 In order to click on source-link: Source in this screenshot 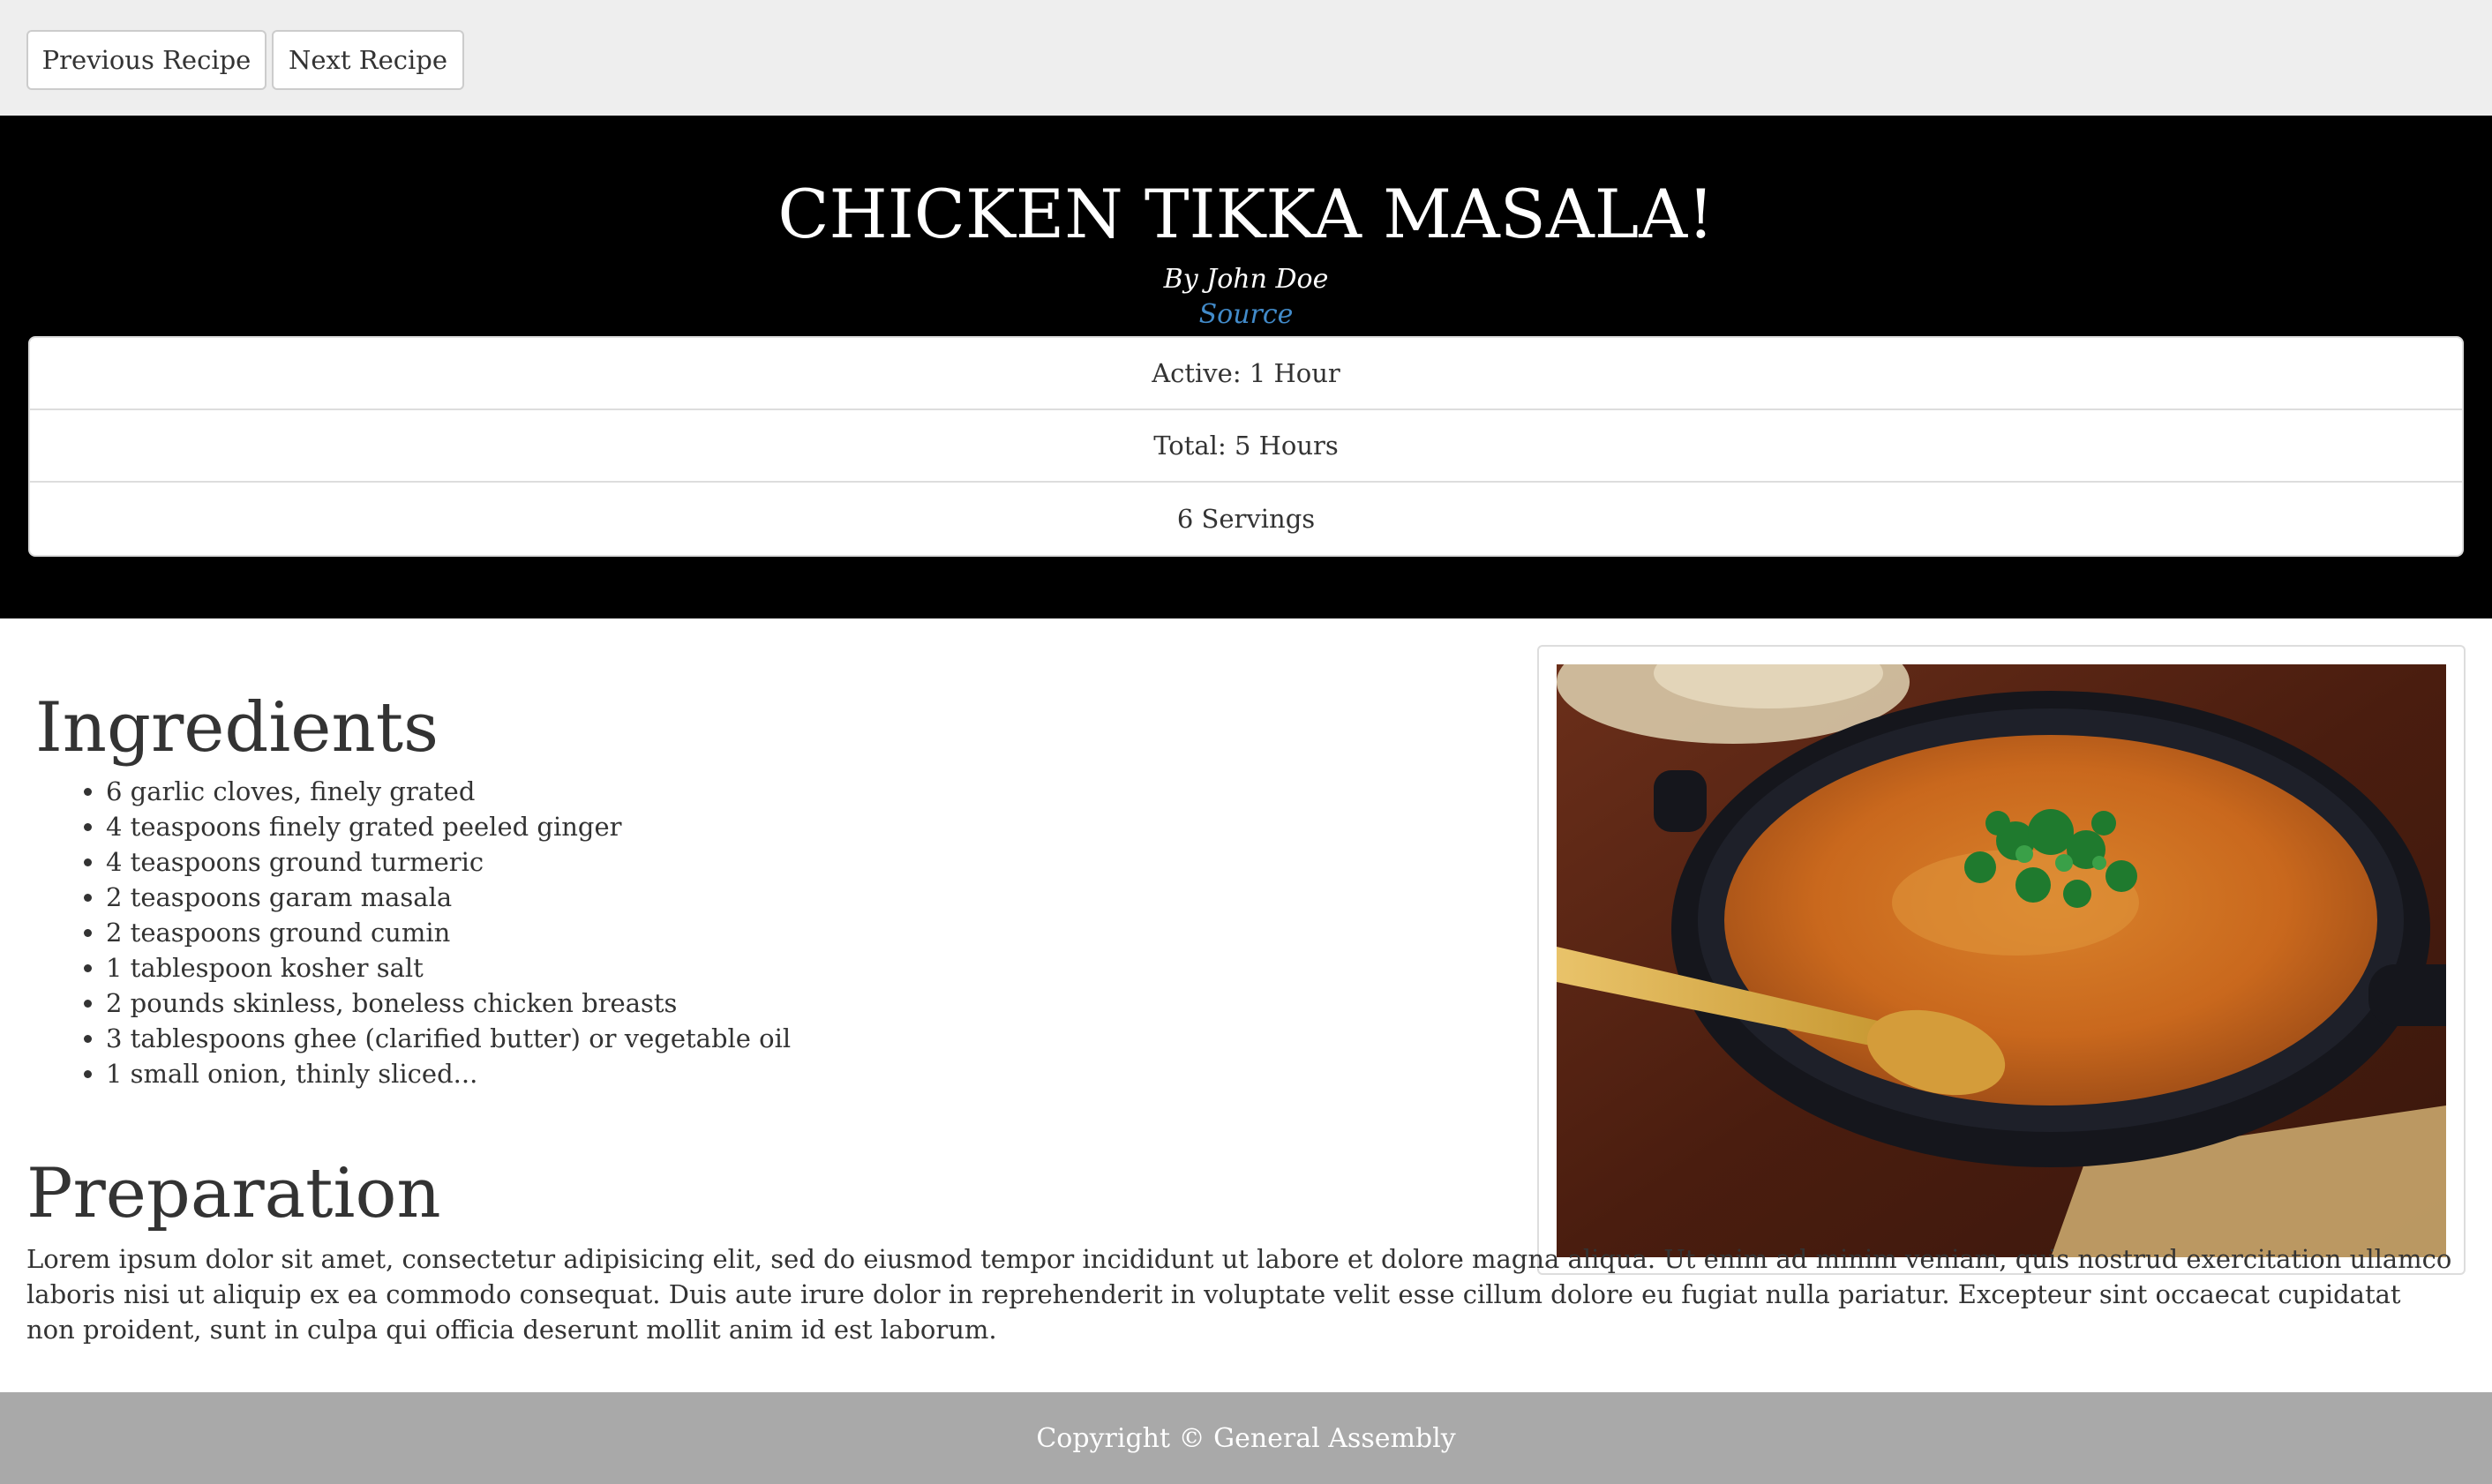, I will do `click(1246, 315)`.